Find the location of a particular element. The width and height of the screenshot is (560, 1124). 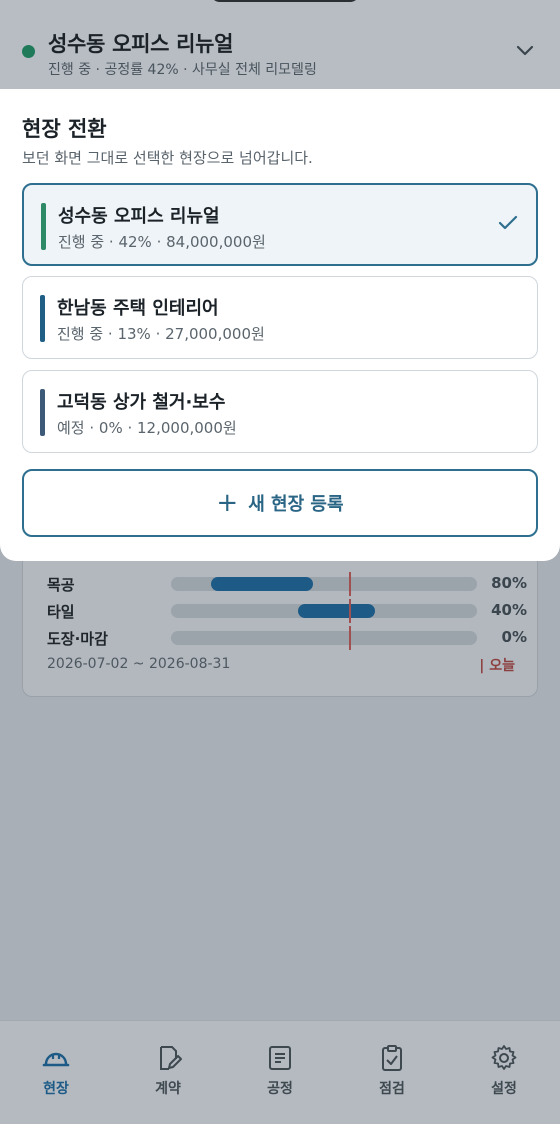

site-option-hannam: 한남동 주택 인테리어 진행 중 · 13% · 27,000,000원 is located at coordinates (280, 317).